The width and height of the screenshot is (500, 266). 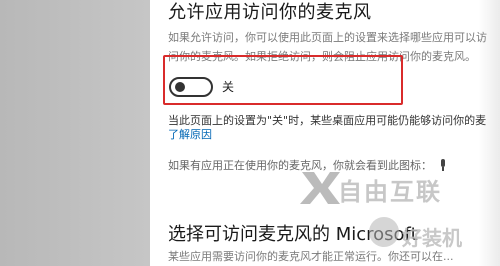 I want to click on watermark-logo-icon, so click(x=320, y=188).